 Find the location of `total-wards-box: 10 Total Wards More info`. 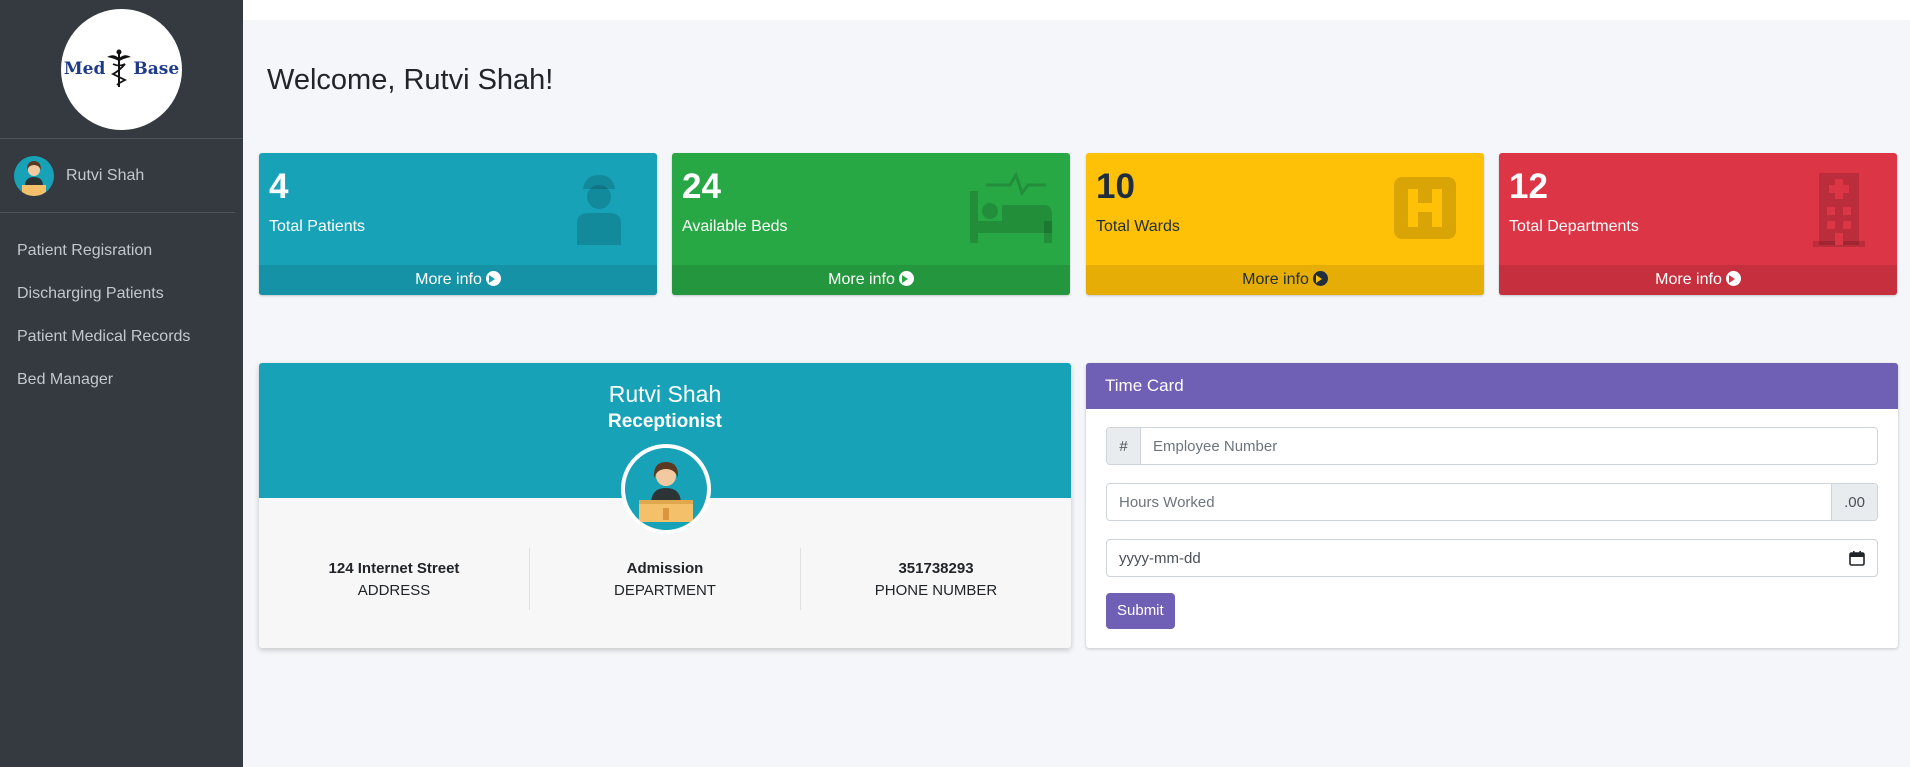

total-wards-box: 10 Total Wards More info is located at coordinates (1285, 224).